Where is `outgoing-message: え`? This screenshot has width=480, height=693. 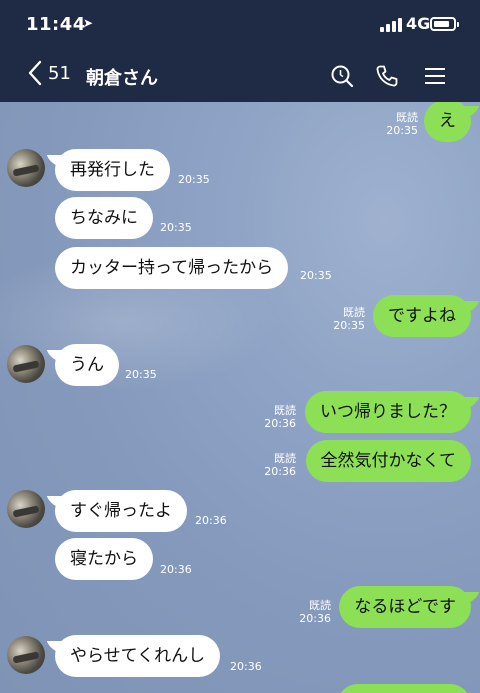
outgoing-message: え is located at coordinates (447, 122).